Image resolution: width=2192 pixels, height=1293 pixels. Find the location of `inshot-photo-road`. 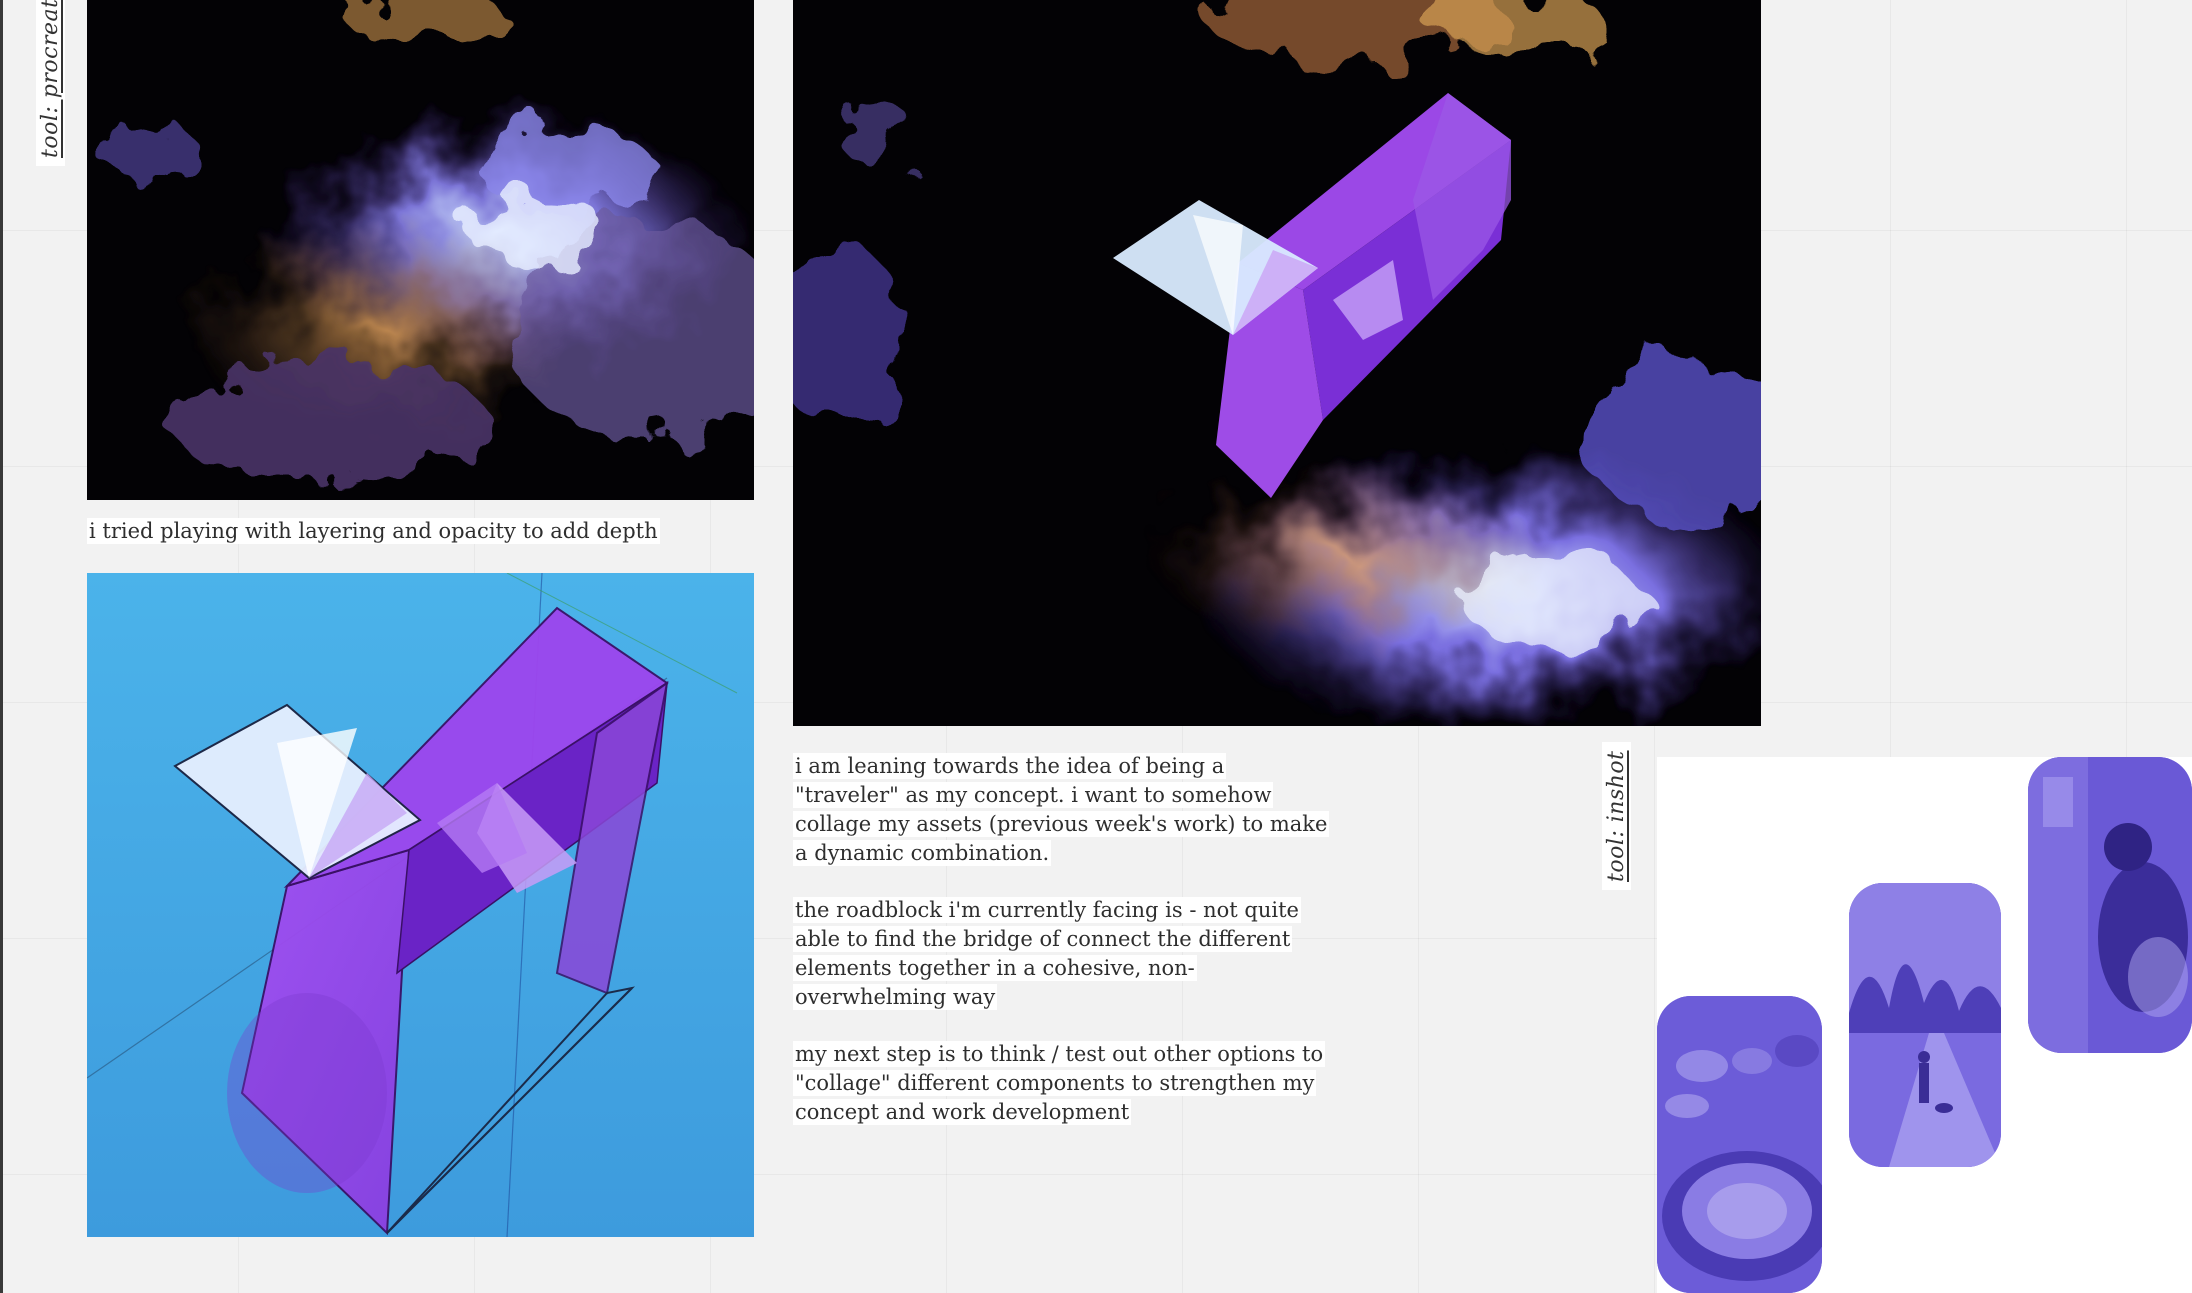

inshot-photo-road is located at coordinates (1925, 1025).